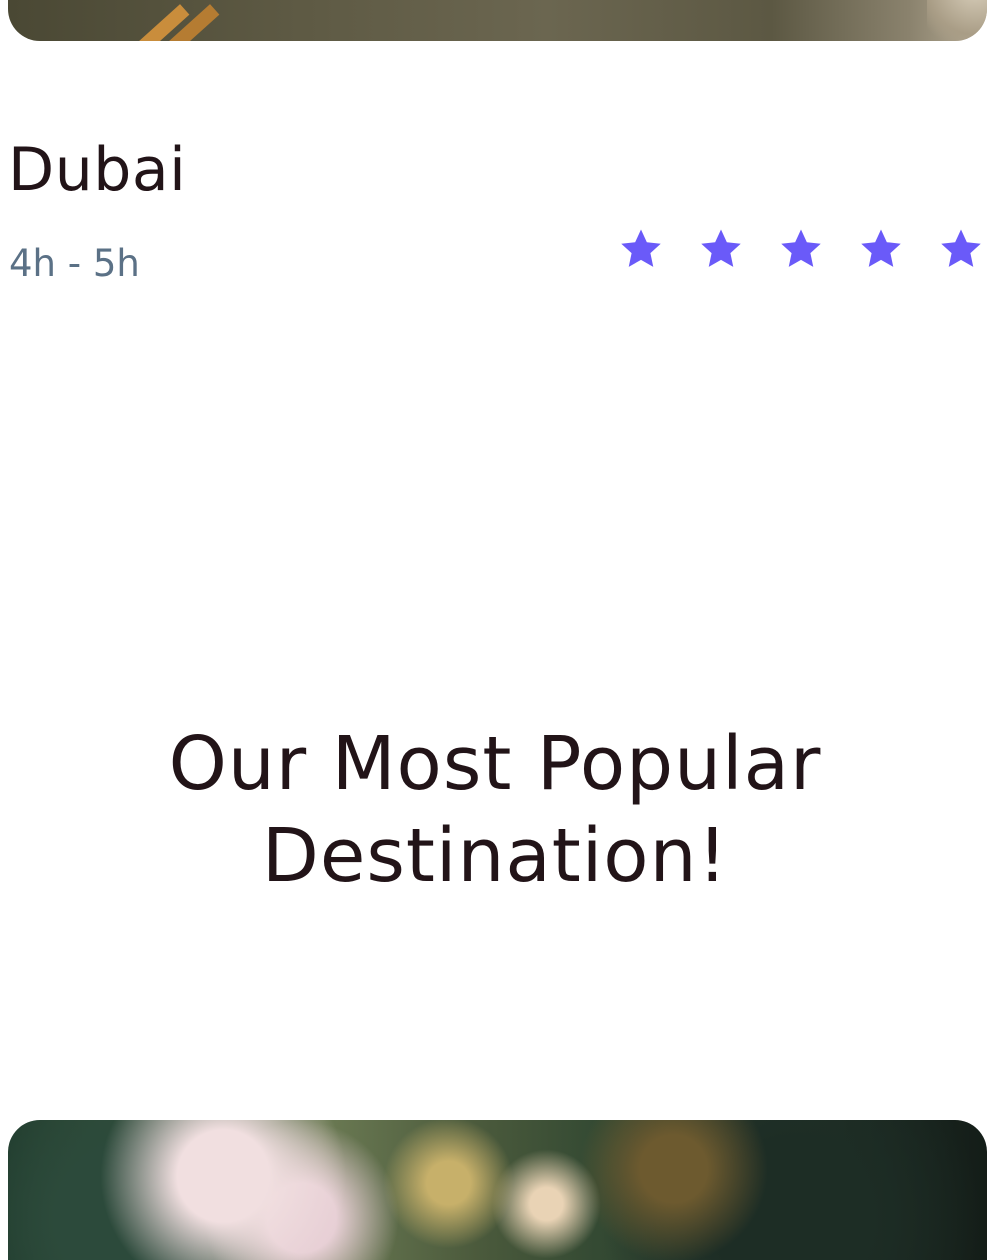  What do you see at coordinates (957, 20) in the screenshot?
I see `image-detail` at bounding box center [957, 20].